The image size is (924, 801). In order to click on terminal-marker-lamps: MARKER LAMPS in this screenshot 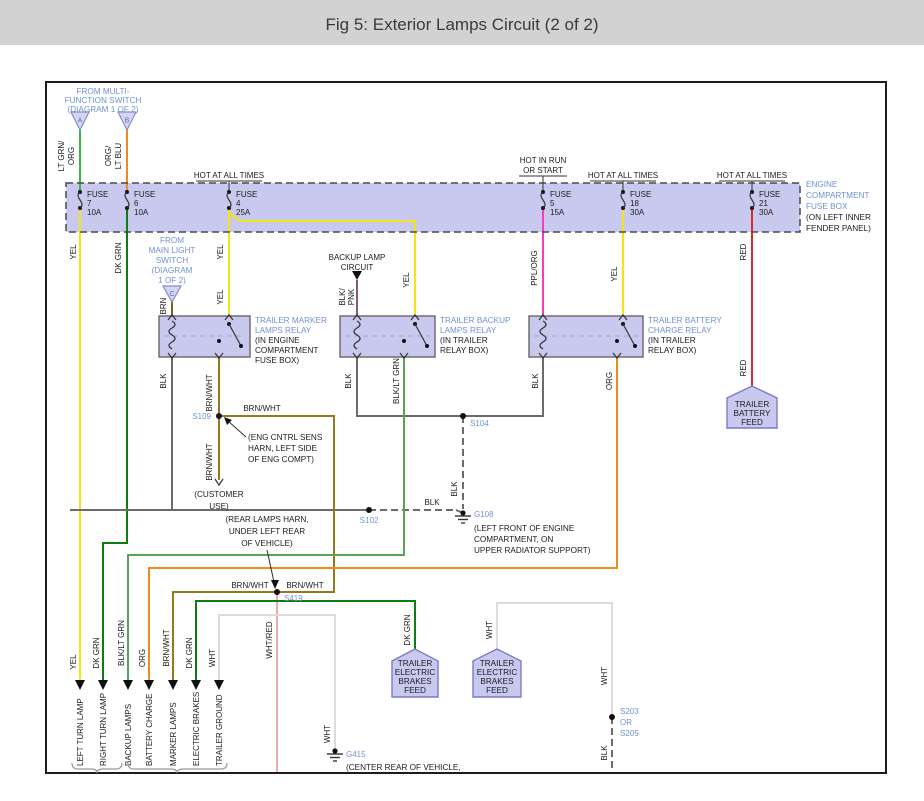, I will do `click(173, 734)`.